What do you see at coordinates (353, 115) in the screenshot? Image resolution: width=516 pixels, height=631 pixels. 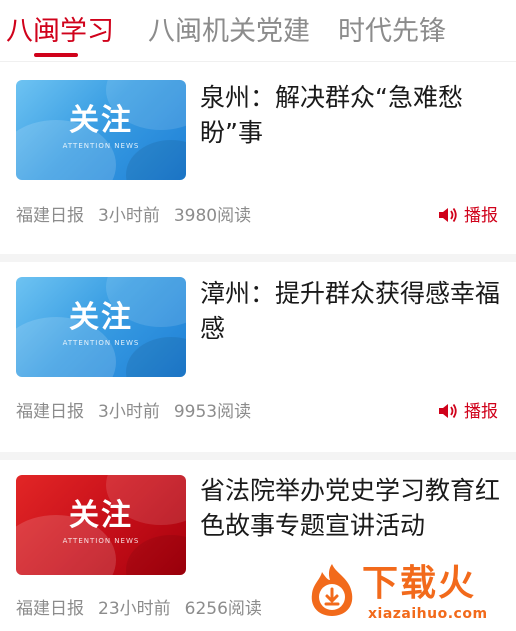 I see `article-headline: 泉州：解决群众“急难愁盼”事` at bounding box center [353, 115].